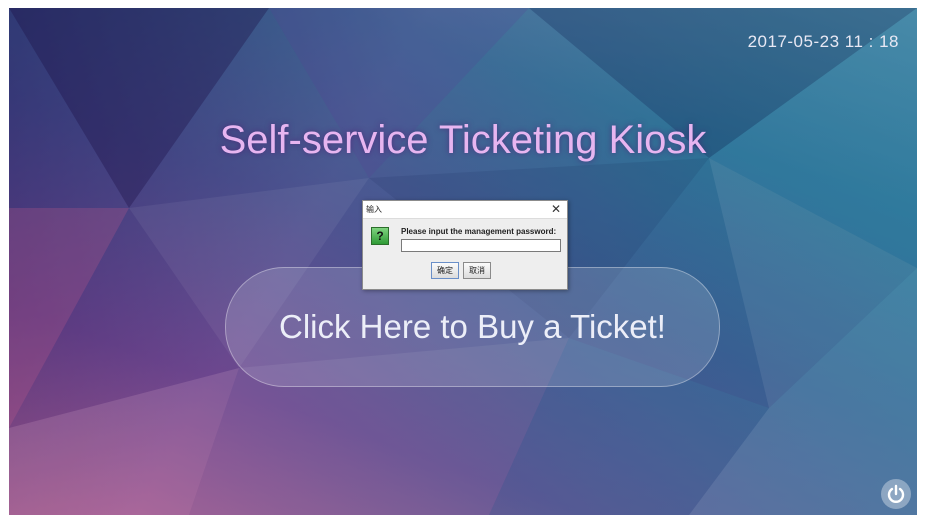 This screenshot has height=523, width=926. What do you see at coordinates (479, 231) in the screenshot?
I see `dialog-message: Please input the management password:` at bounding box center [479, 231].